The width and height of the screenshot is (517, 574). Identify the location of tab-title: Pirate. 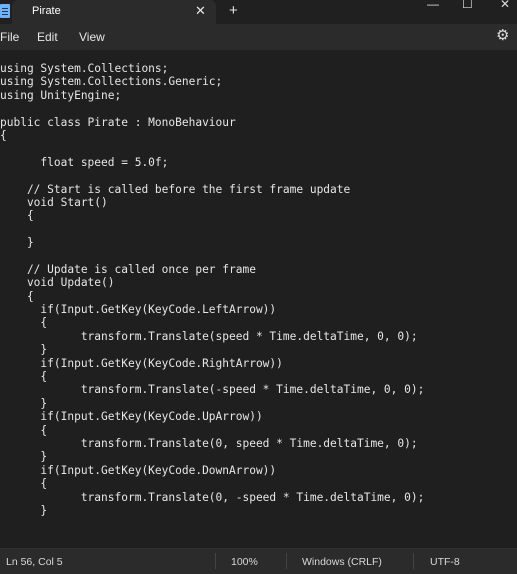
(46, 11).